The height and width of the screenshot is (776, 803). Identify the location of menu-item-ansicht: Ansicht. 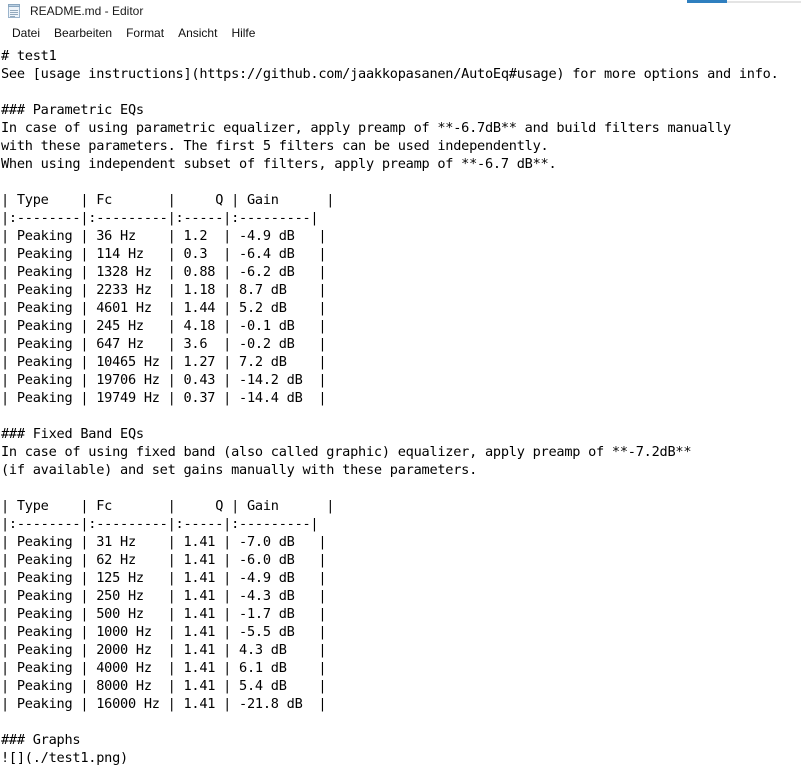
(197, 33).